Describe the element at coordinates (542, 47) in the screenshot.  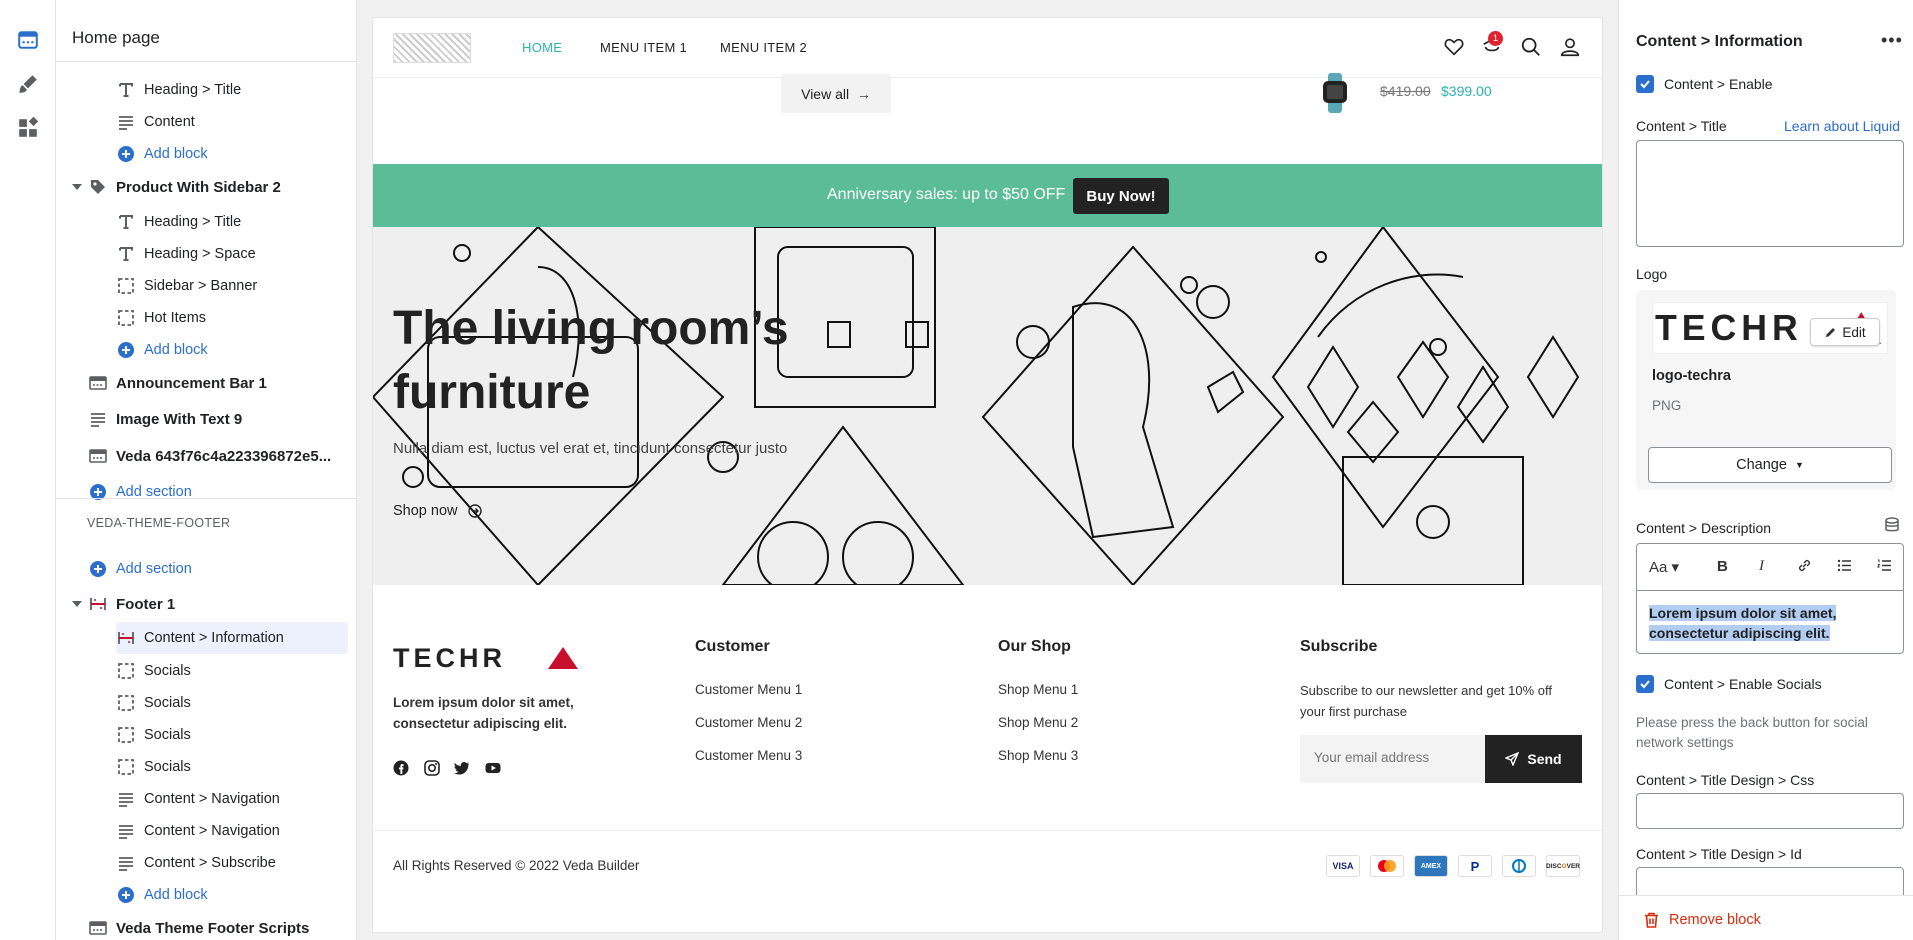
I see `nav-link-home: HOME` at that location.